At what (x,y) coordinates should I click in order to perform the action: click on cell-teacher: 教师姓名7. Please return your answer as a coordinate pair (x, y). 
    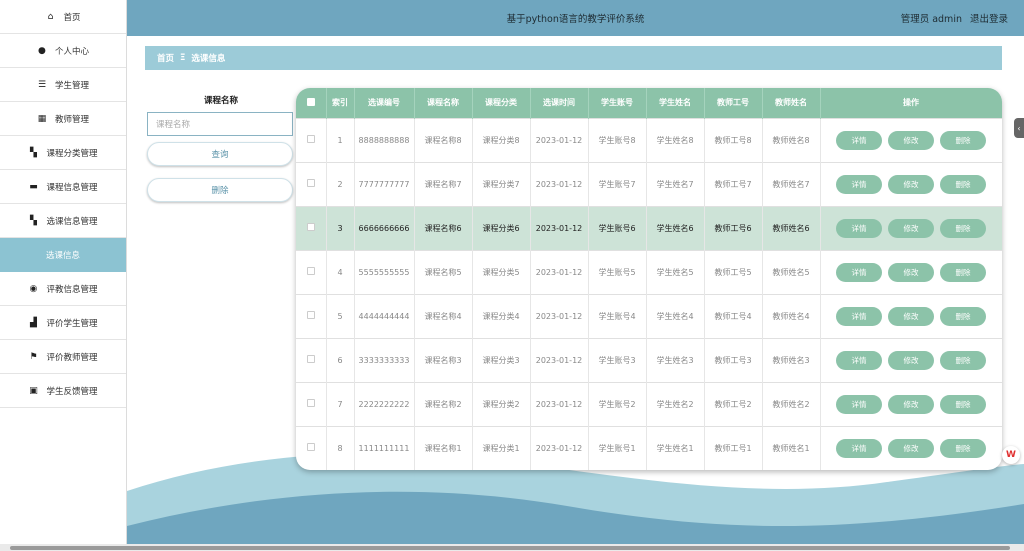
    Looking at the image, I should click on (791, 184).